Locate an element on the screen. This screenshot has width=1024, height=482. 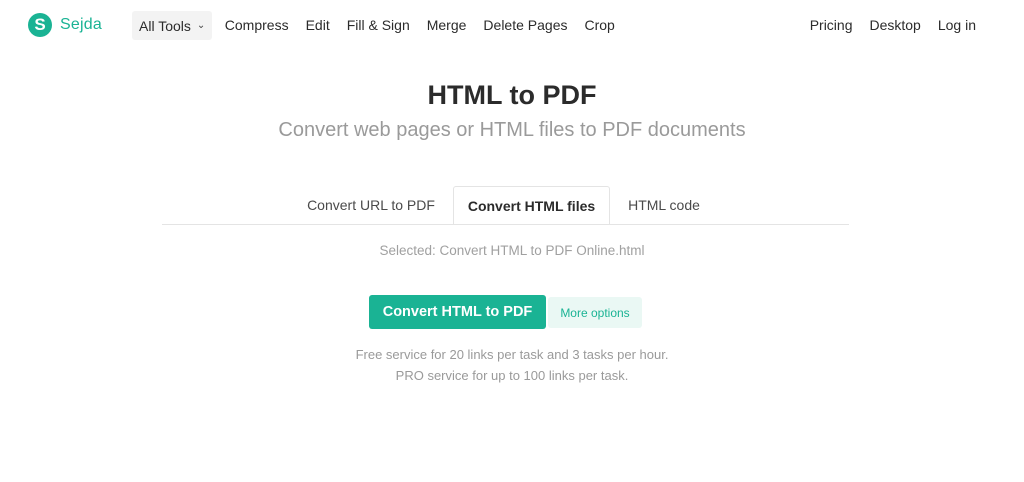
more-options-button: More options is located at coordinates (595, 312).